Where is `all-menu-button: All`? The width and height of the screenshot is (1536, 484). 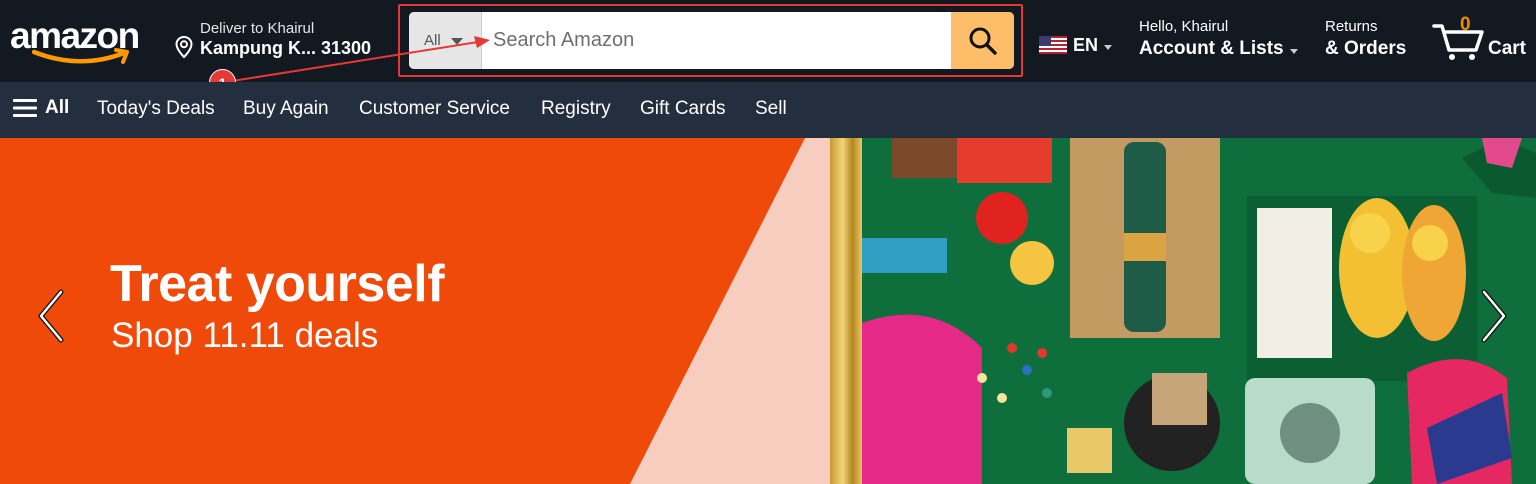
all-menu-button: All is located at coordinates (41, 108).